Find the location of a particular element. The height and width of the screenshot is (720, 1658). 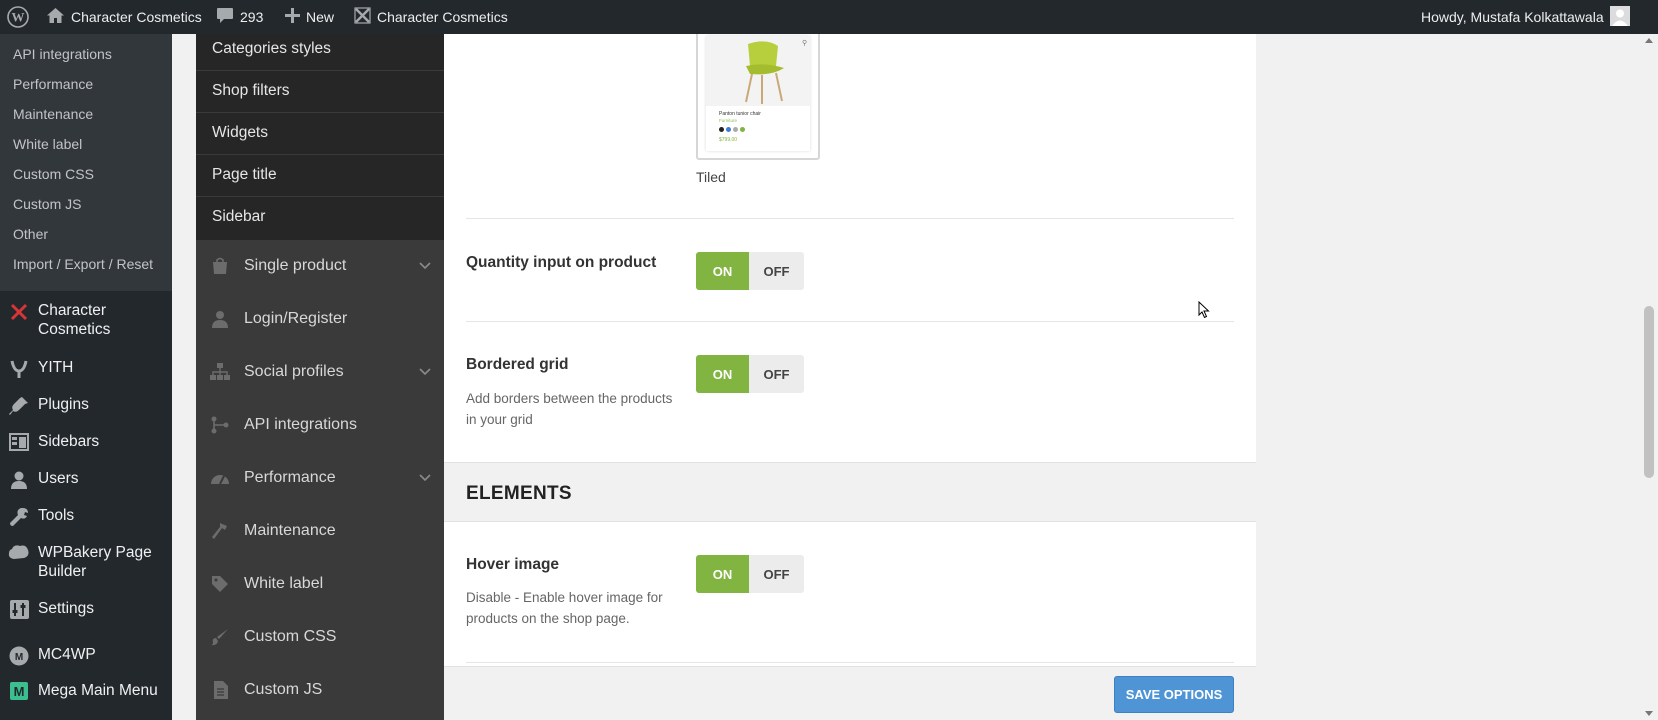

color-swatches is located at coordinates (732, 129).